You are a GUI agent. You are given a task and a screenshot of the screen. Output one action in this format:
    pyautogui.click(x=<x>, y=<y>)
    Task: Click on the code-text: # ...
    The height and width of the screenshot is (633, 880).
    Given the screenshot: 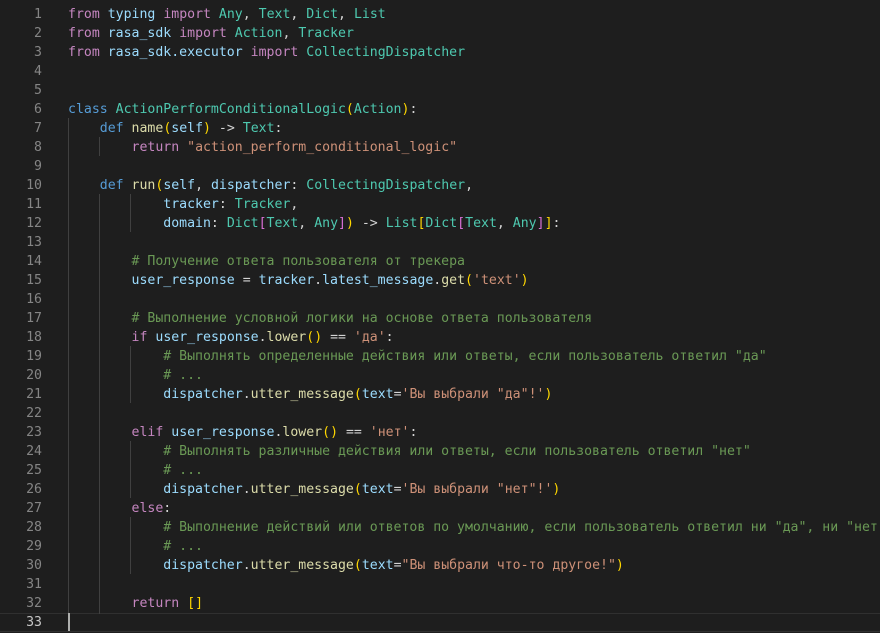 What is the action you would take?
    pyautogui.click(x=135, y=470)
    